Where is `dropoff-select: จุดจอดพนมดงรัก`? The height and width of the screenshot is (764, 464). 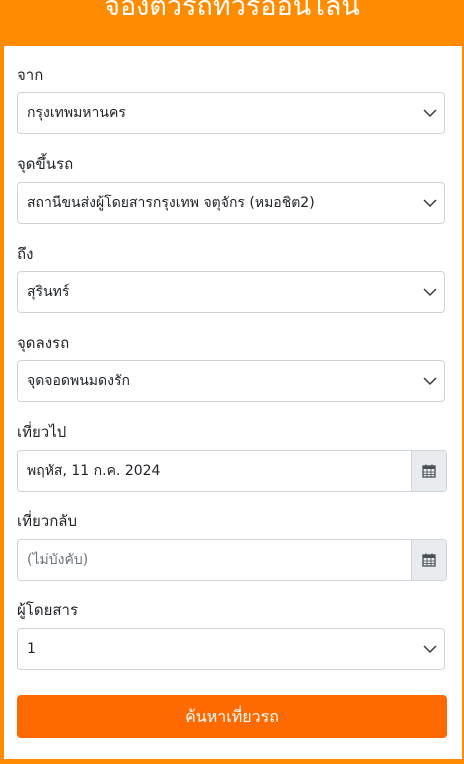
dropoff-select: จุดจอดพนมดงรัก is located at coordinates (231, 381).